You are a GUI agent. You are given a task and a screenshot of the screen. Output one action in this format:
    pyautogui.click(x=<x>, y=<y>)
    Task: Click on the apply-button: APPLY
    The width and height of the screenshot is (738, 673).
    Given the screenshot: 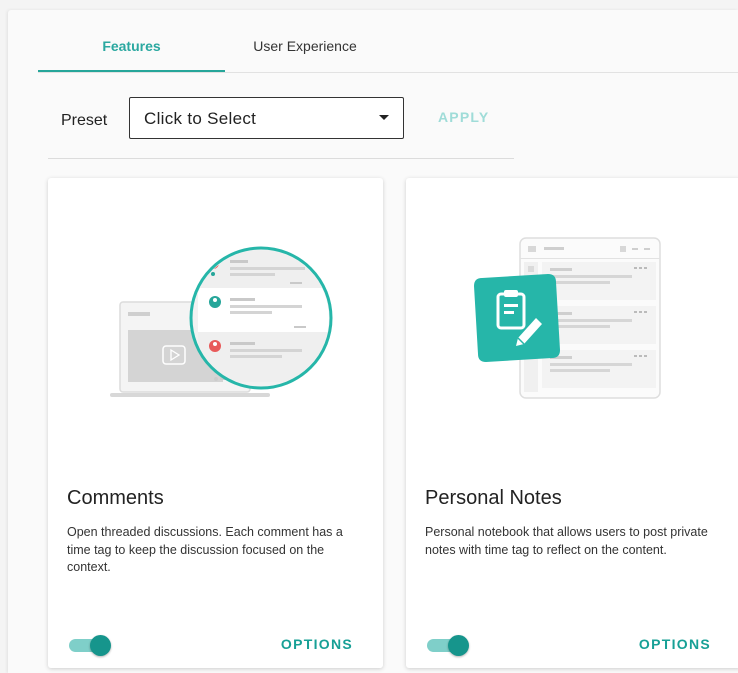 What is the action you would take?
    pyautogui.click(x=463, y=117)
    